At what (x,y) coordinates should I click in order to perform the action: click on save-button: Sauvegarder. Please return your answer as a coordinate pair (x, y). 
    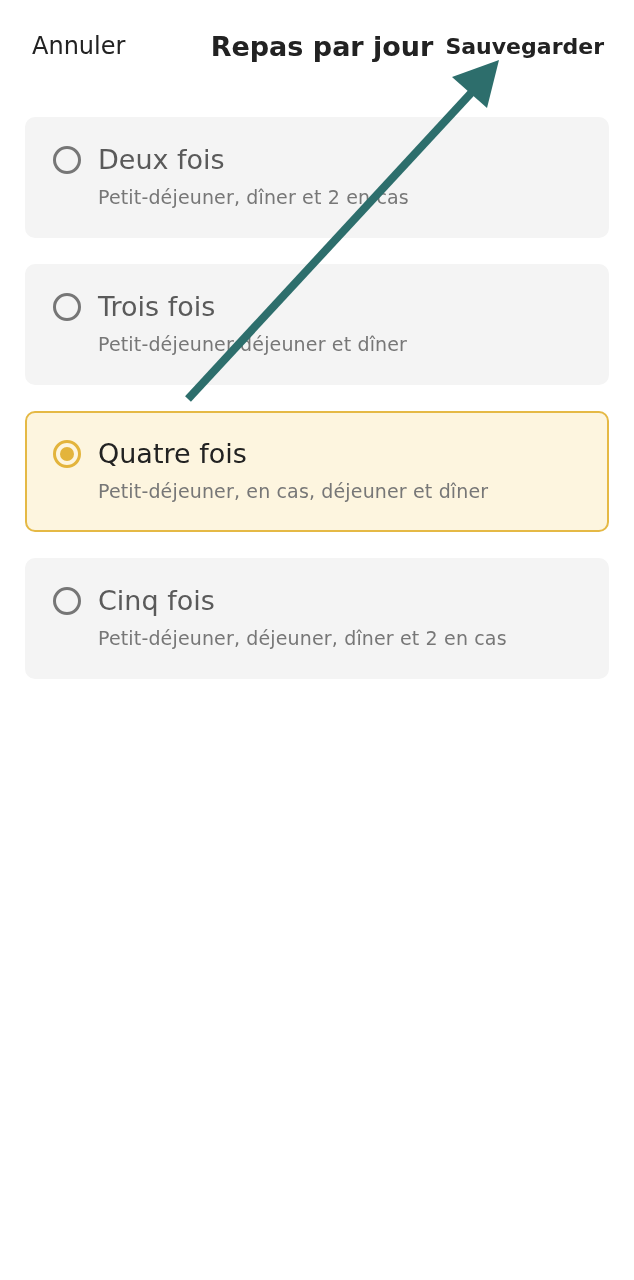
    Looking at the image, I should click on (524, 46).